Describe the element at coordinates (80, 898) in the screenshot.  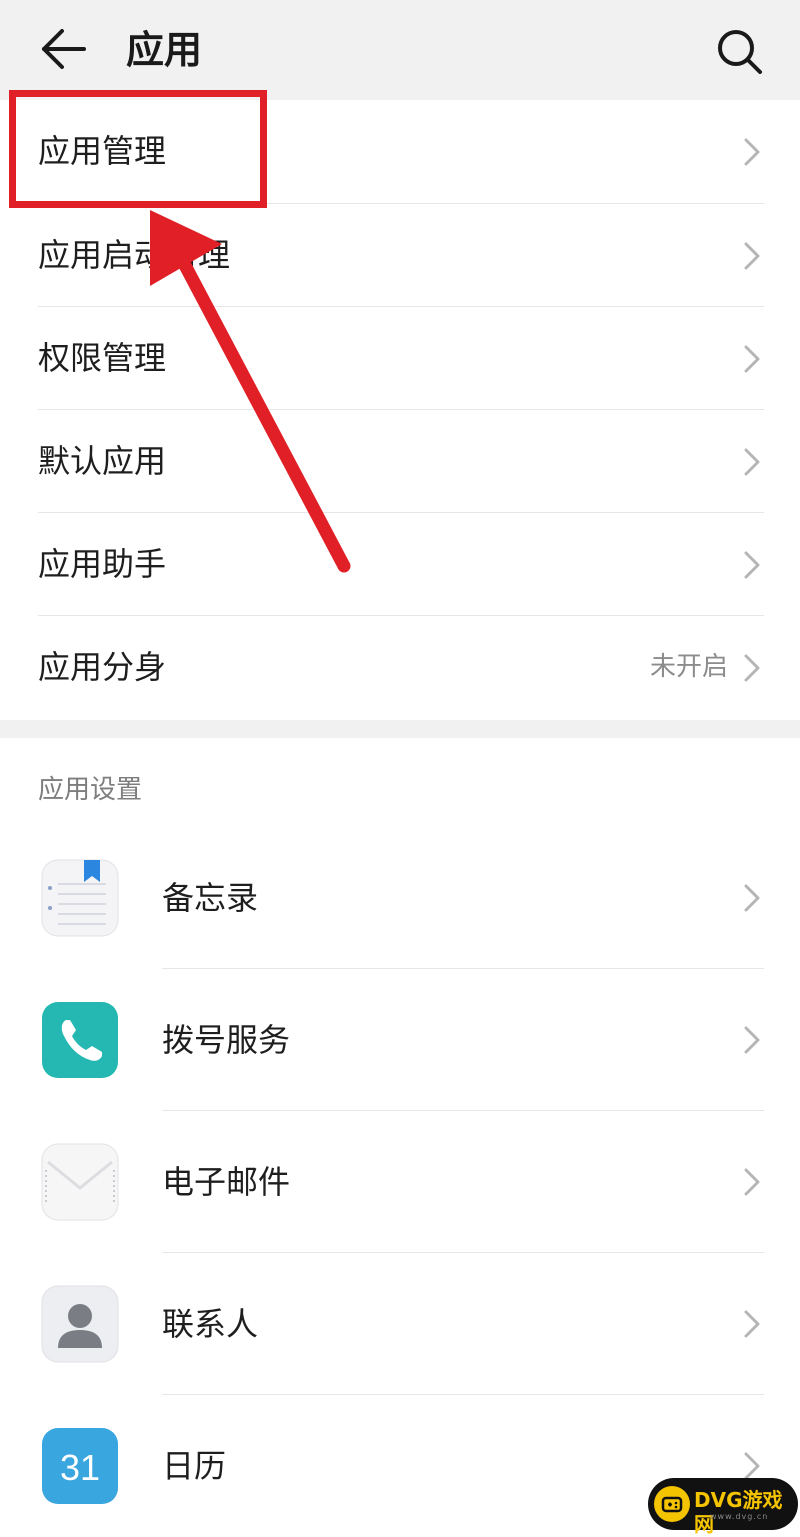
I see `notepad-icon` at that location.